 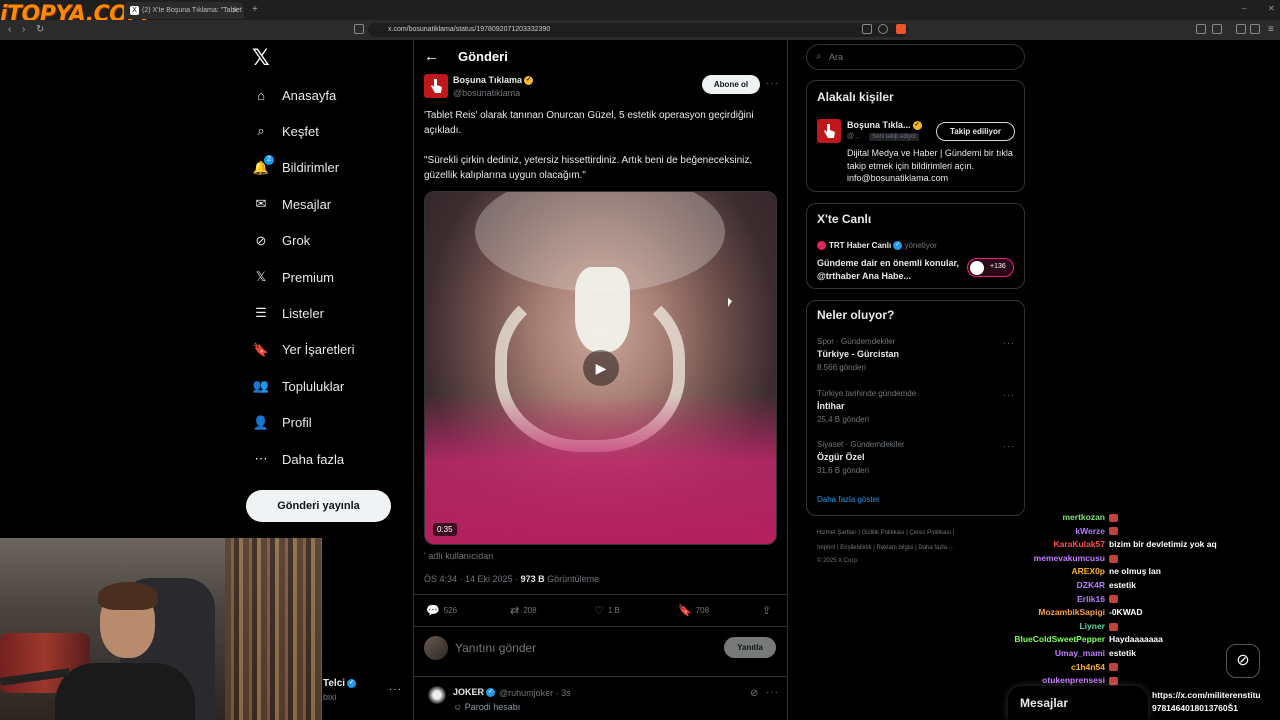 I want to click on show-more-link: Daha fazla göster, so click(x=848, y=499).